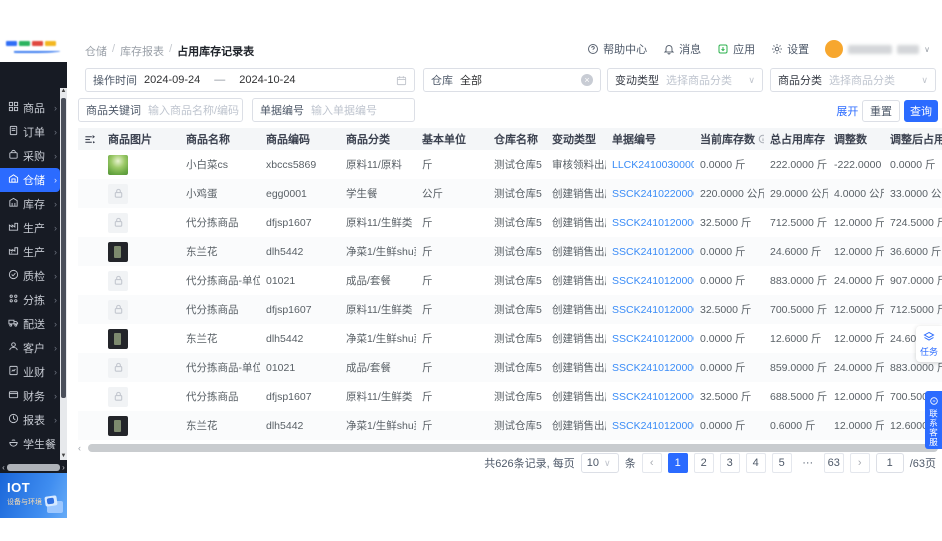  What do you see at coordinates (512, 80) in the screenshot?
I see `warehouse-select: 仓库 全部 ×` at bounding box center [512, 80].